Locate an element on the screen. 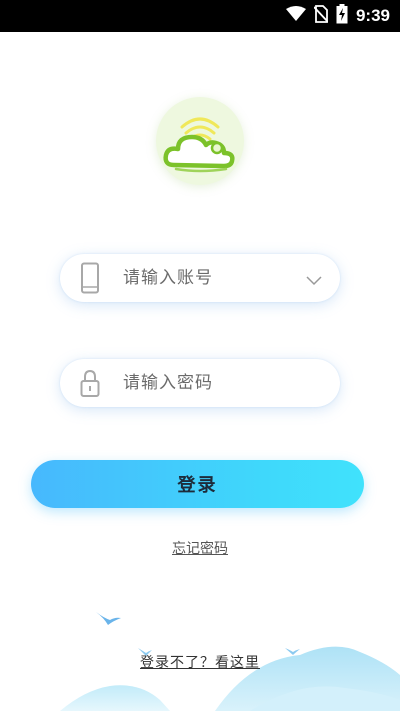  no-sim-icon is located at coordinates (321, 16).